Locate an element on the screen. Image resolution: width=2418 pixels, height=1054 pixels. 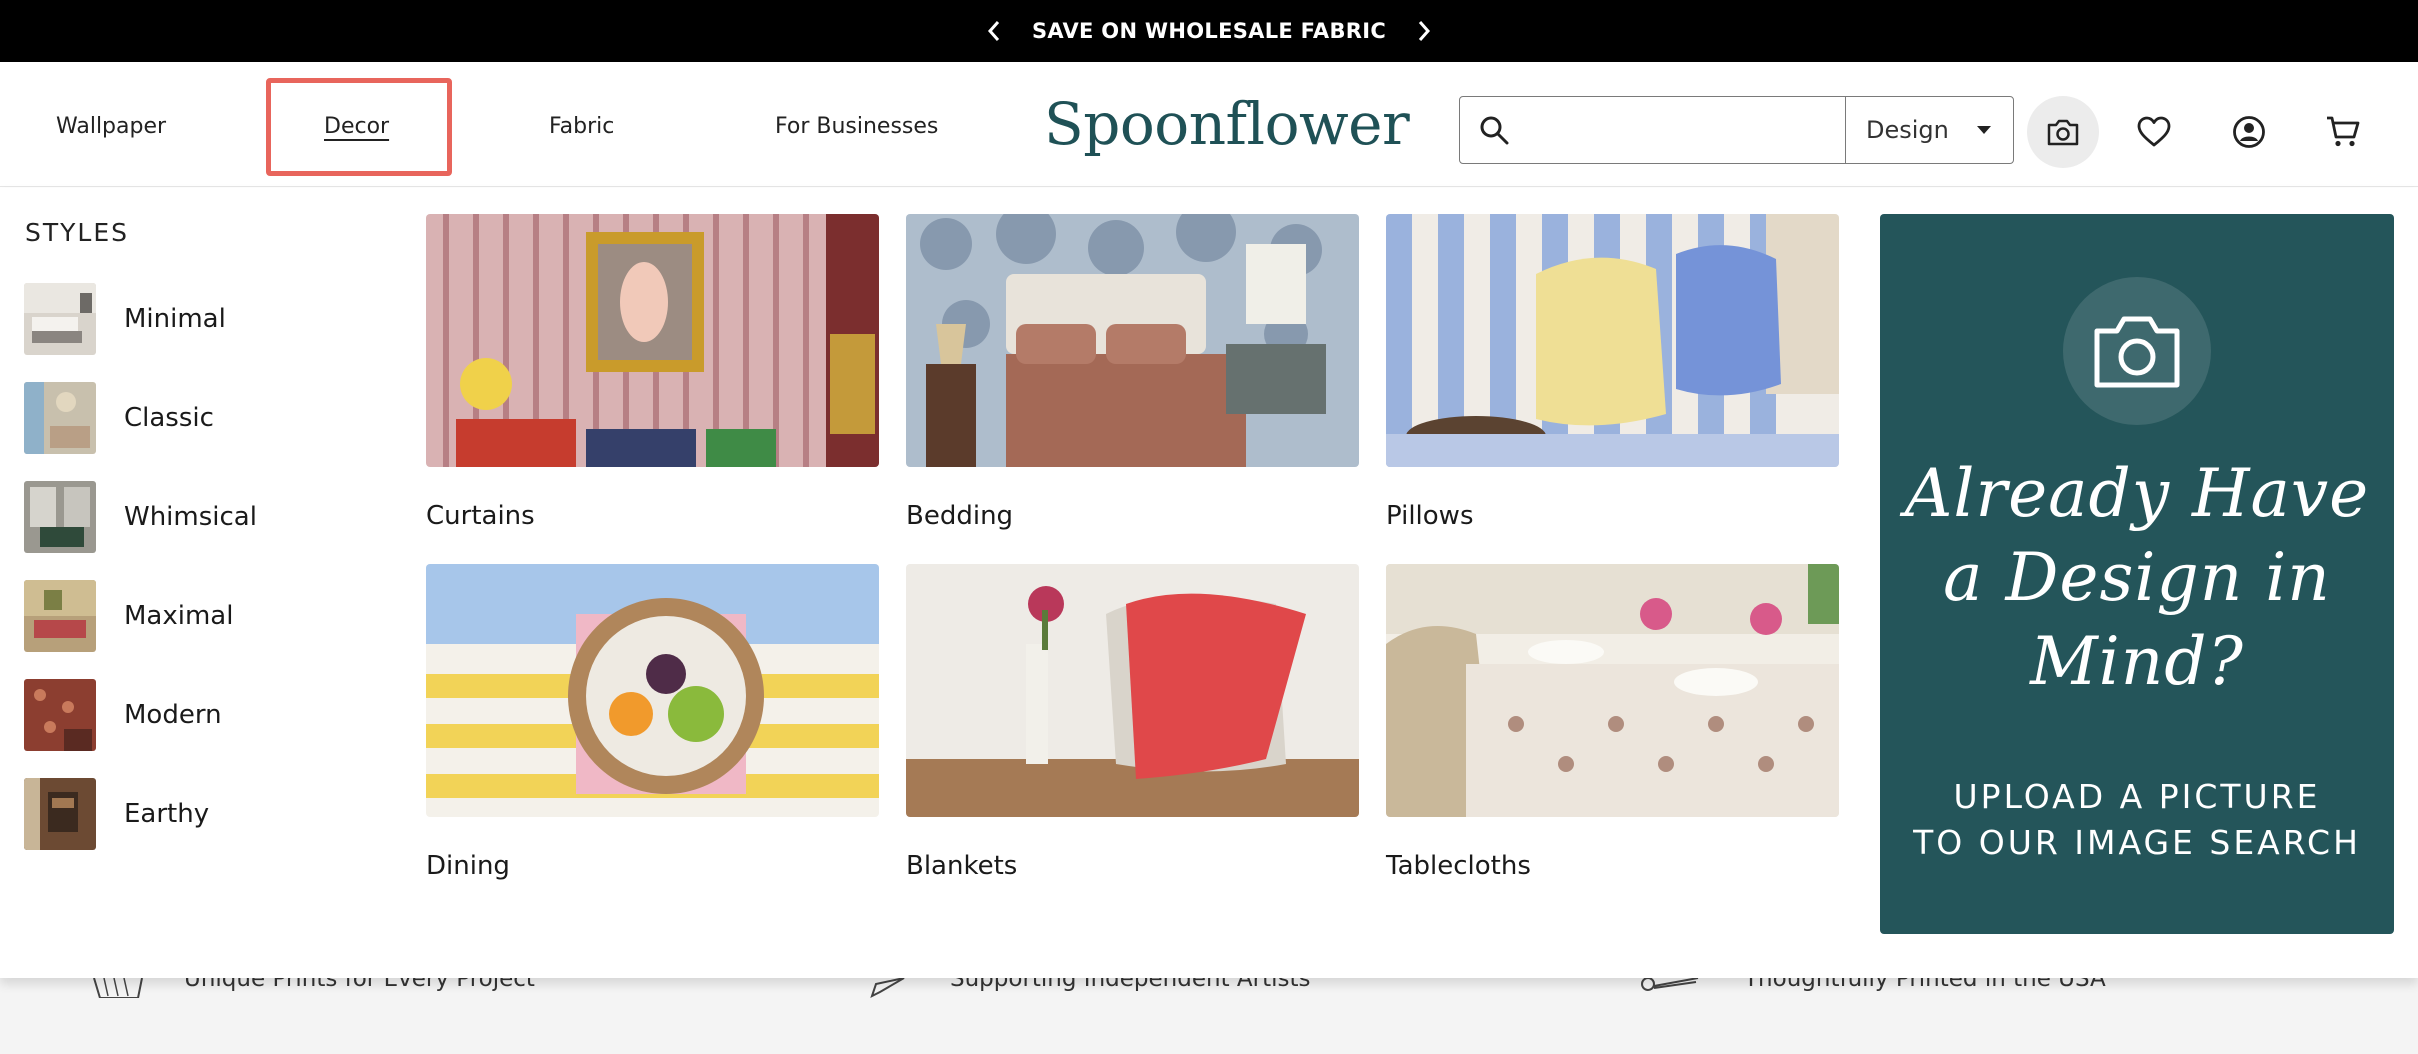
category-dining: Dining is located at coordinates (652, 722).